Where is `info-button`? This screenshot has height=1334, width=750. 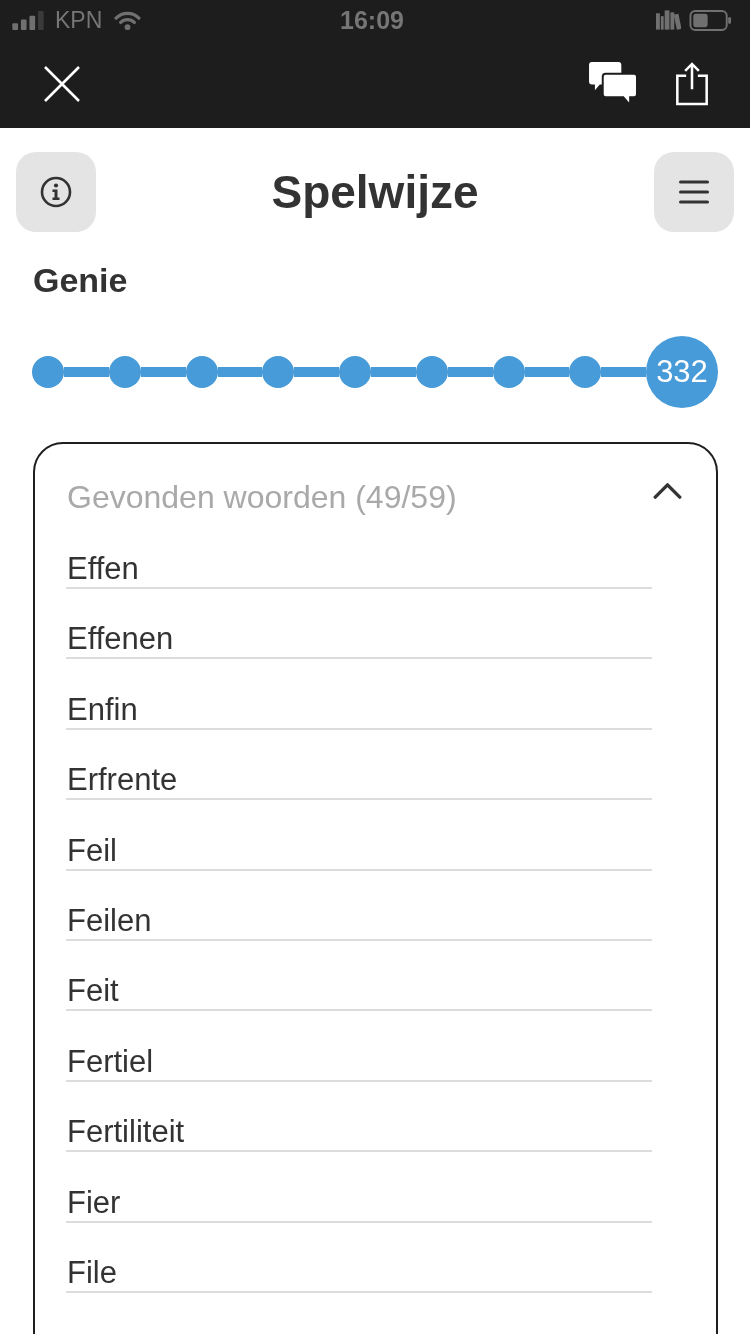 info-button is located at coordinates (56, 192).